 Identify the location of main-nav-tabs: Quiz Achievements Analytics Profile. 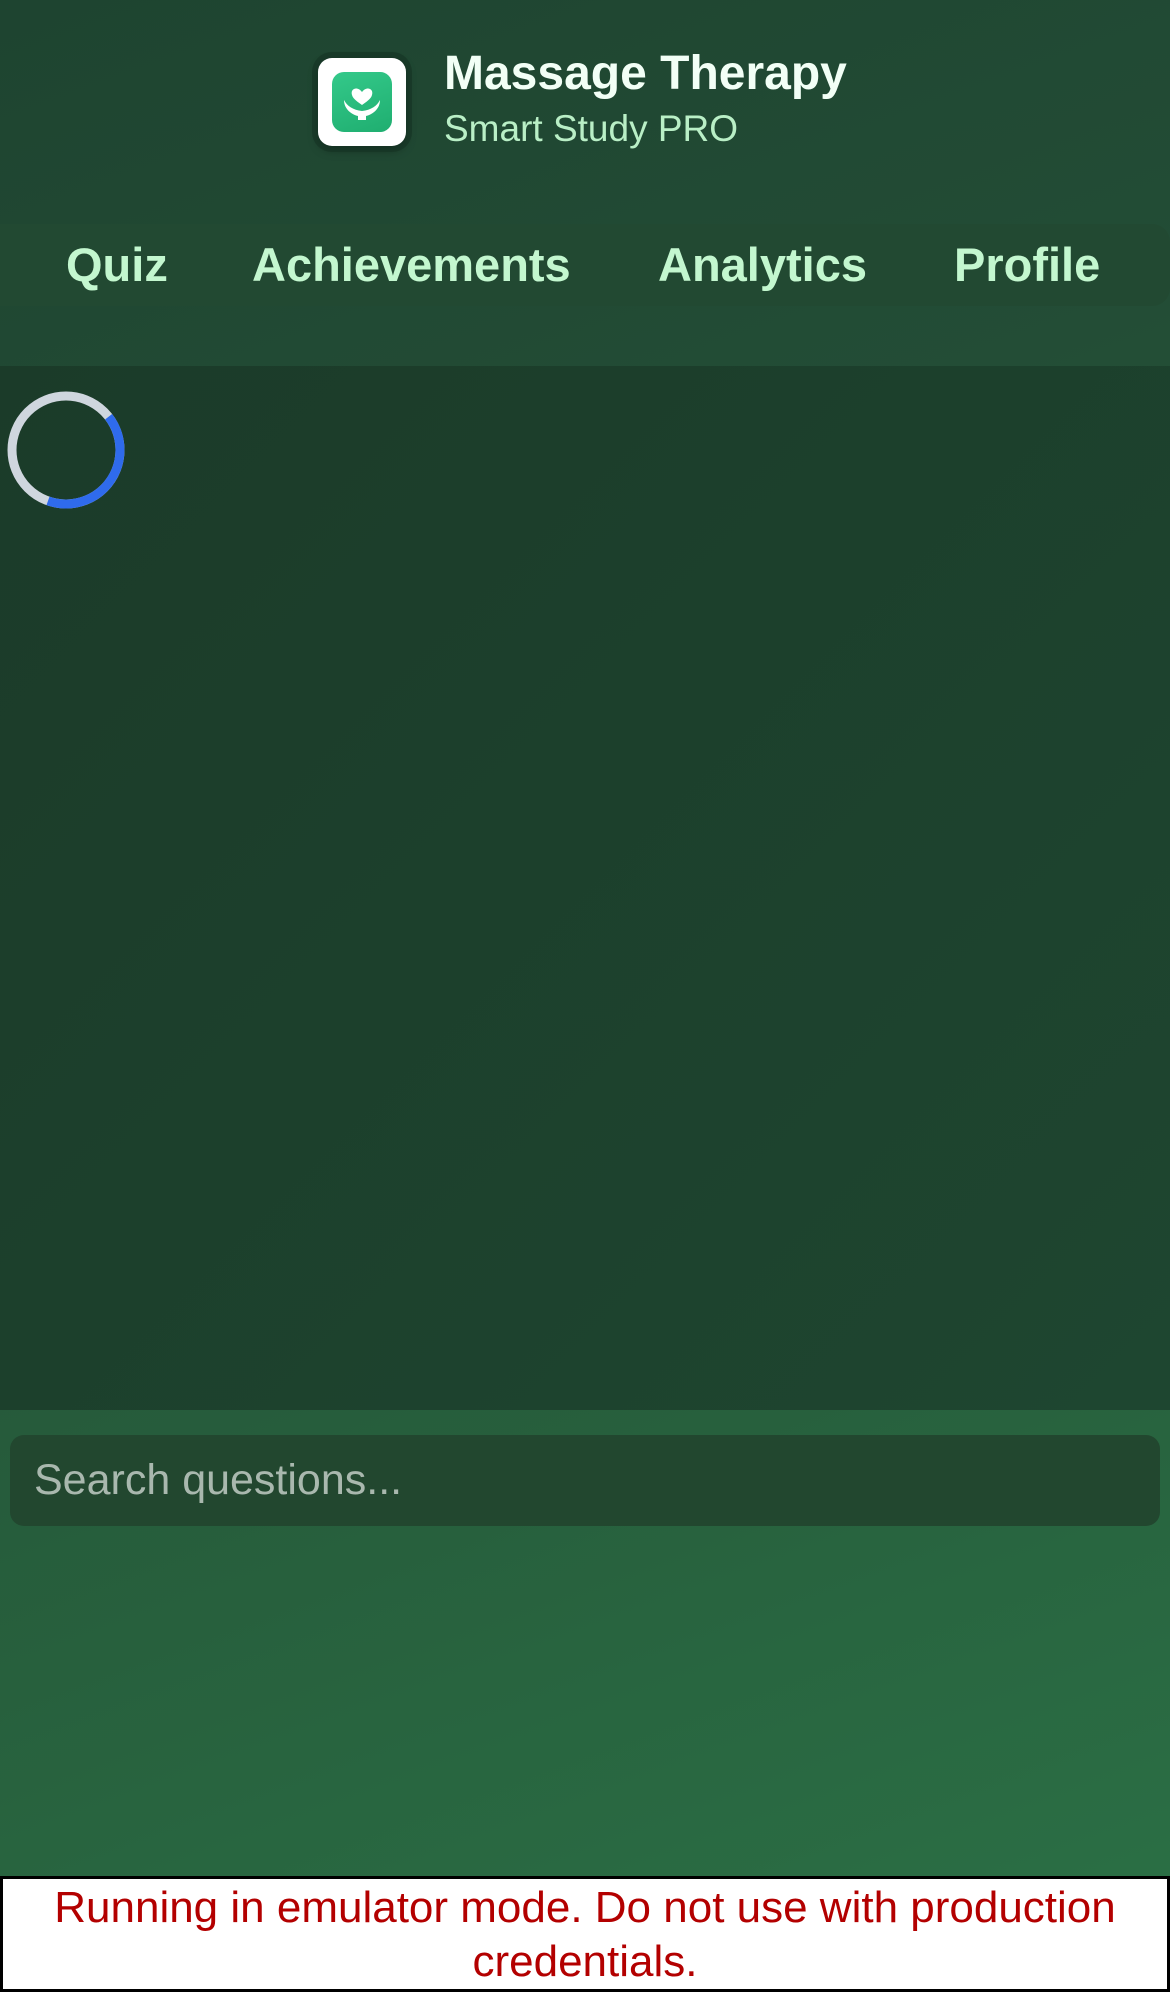
(585, 265).